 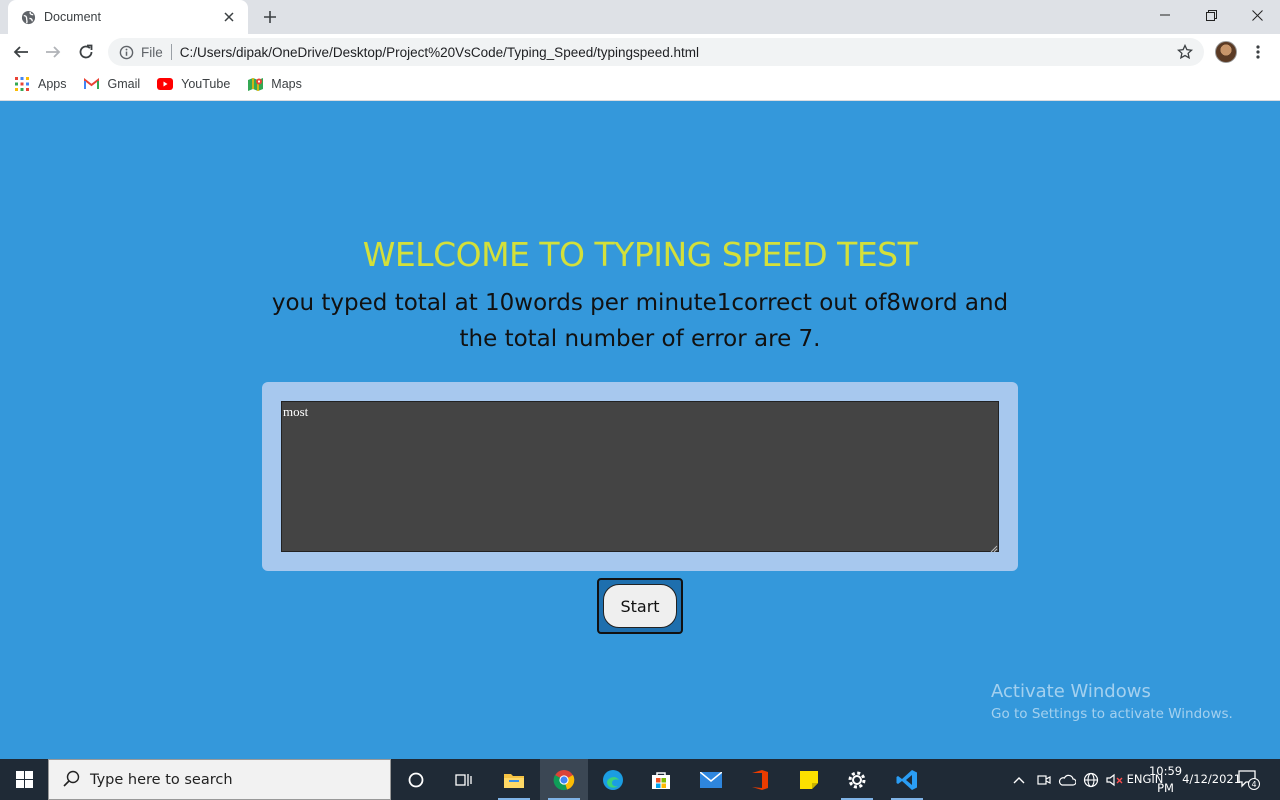 I want to click on vscode-icon, so click(x=906, y=779).